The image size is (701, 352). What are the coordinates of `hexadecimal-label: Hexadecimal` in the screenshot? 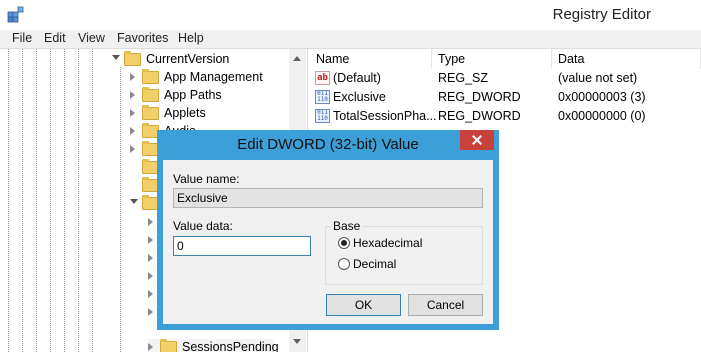 It's located at (387, 243).